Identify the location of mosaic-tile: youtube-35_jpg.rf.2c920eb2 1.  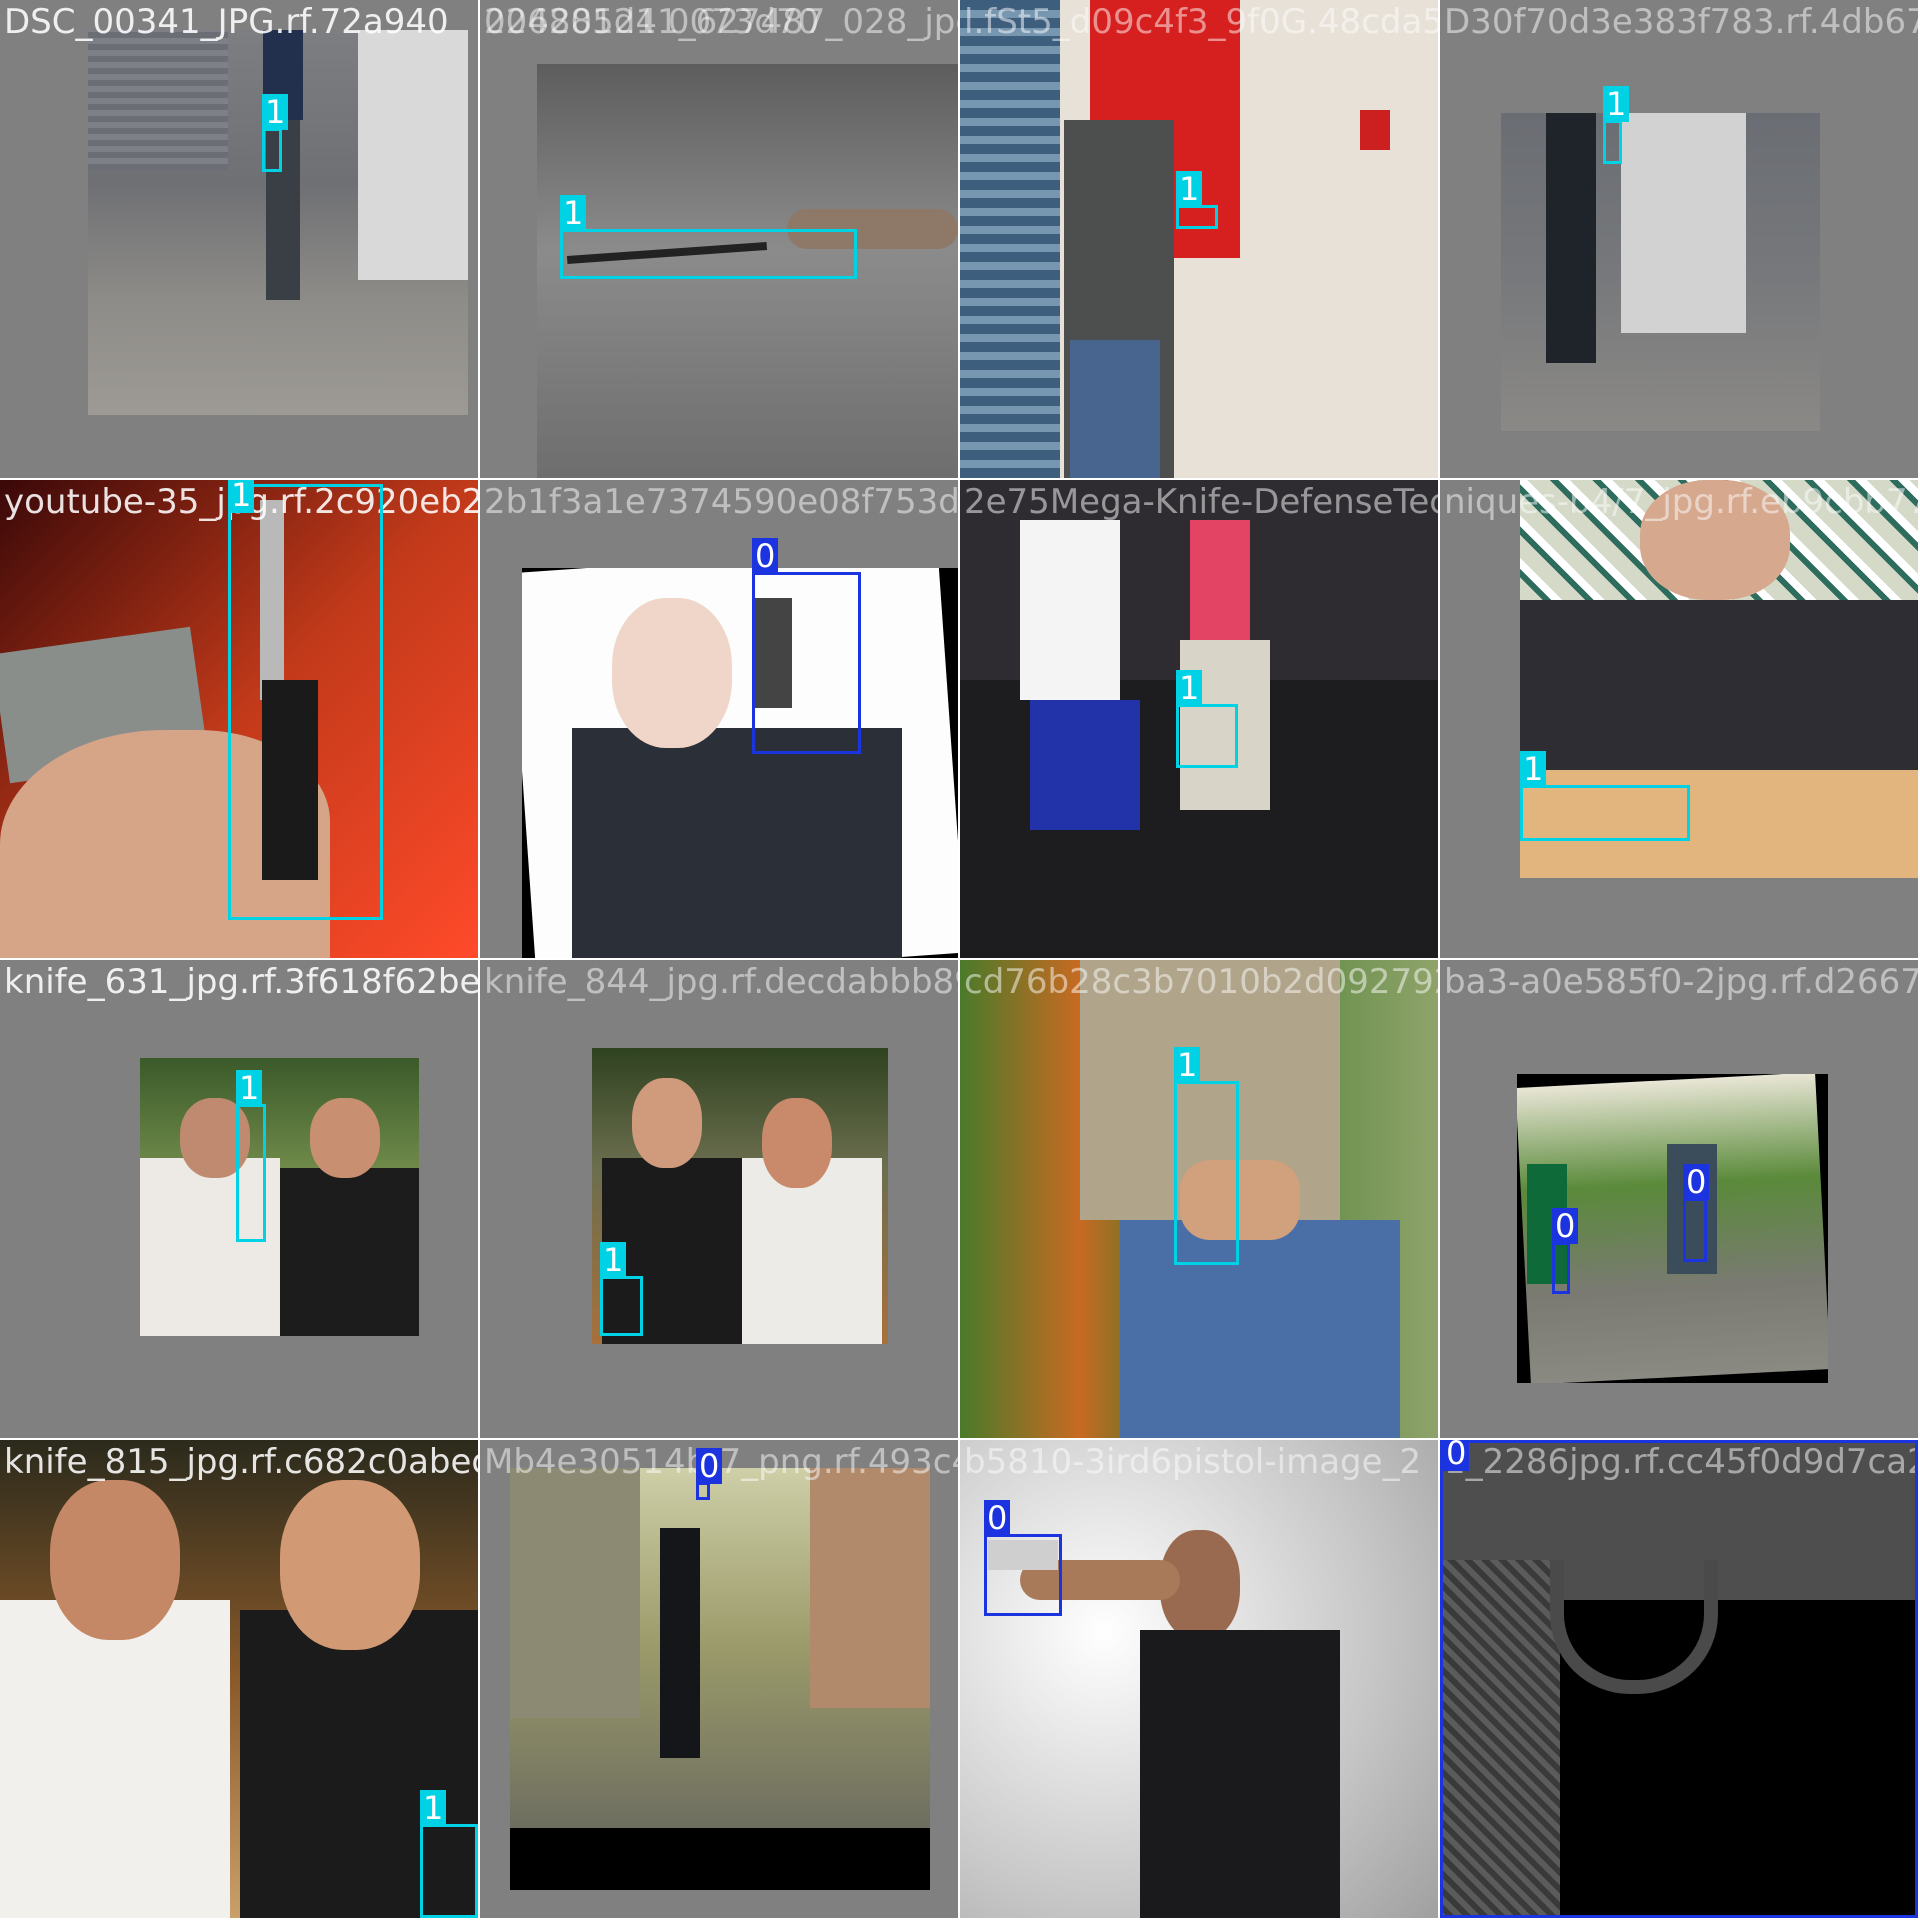
(239, 719).